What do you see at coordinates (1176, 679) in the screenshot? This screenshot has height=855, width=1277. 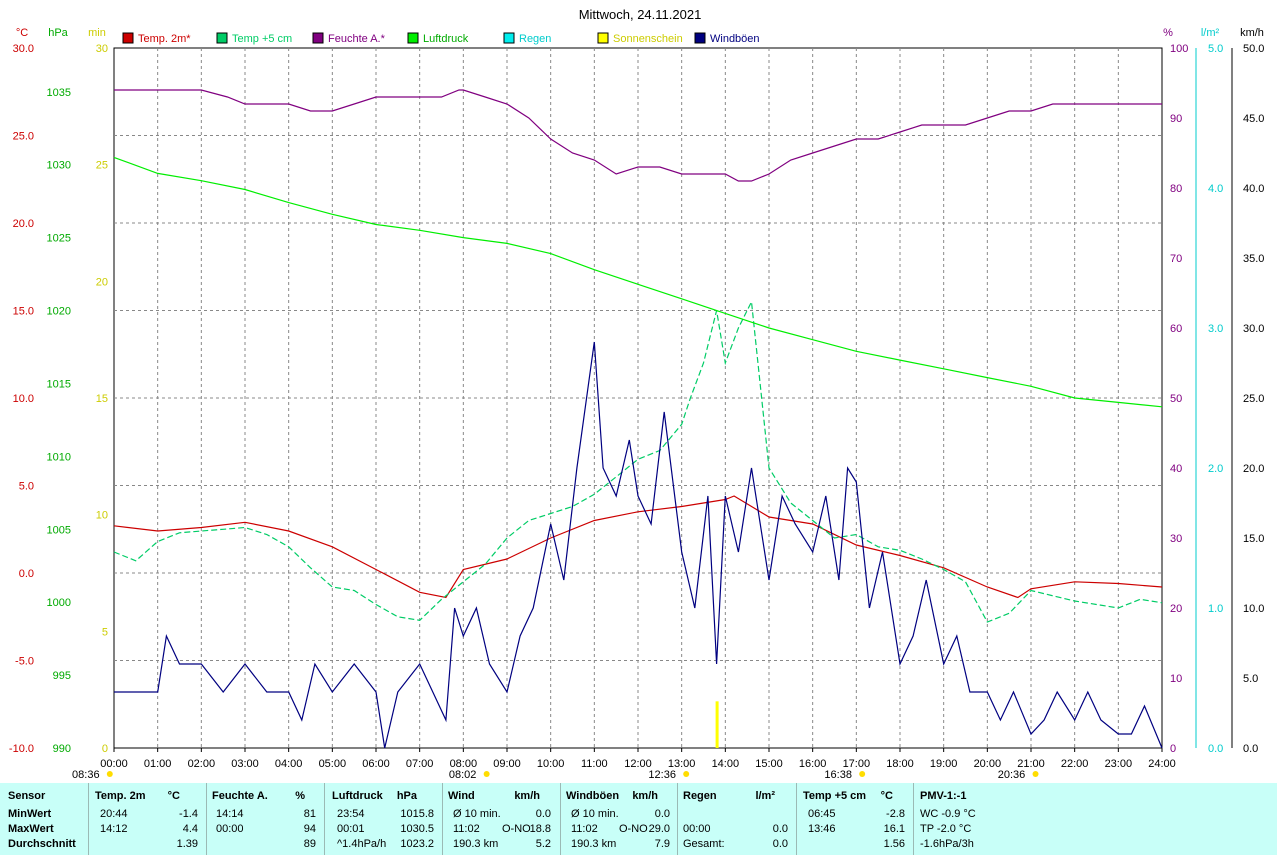 I see `axis-tick-humidity: 10` at bounding box center [1176, 679].